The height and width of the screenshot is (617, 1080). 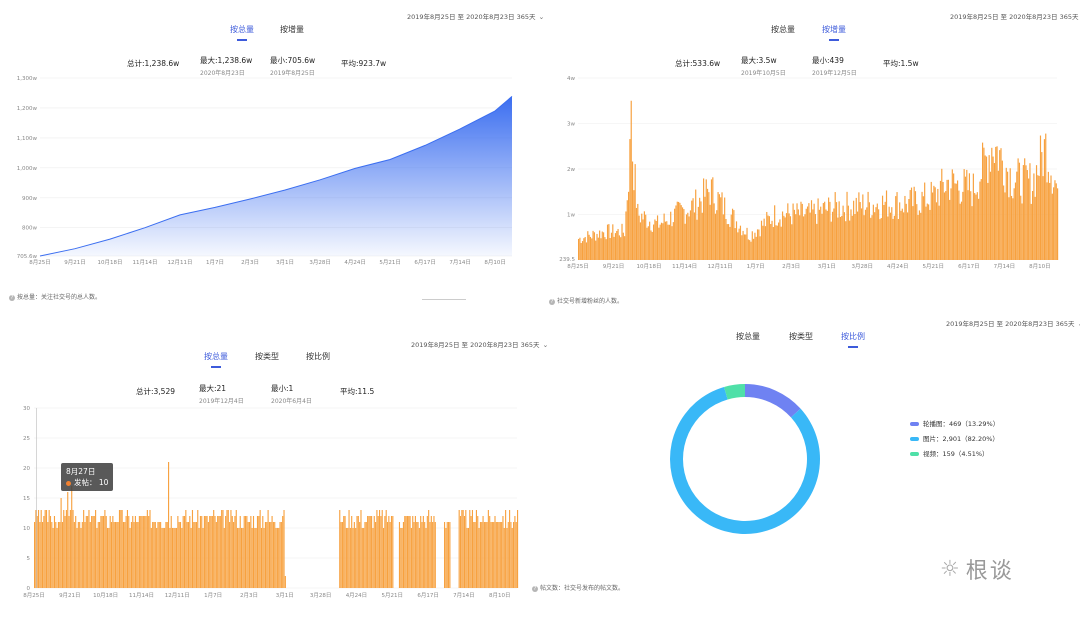 What do you see at coordinates (153, 63) in the screenshot?
I see `stat-total-value: 总计:1,238.6w` at bounding box center [153, 63].